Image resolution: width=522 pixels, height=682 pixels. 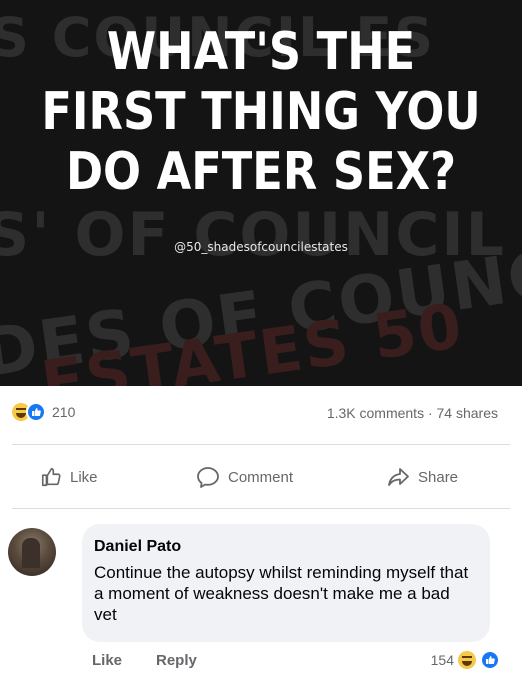 I want to click on comment-button-label: Comment, so click(x=261, y=477).